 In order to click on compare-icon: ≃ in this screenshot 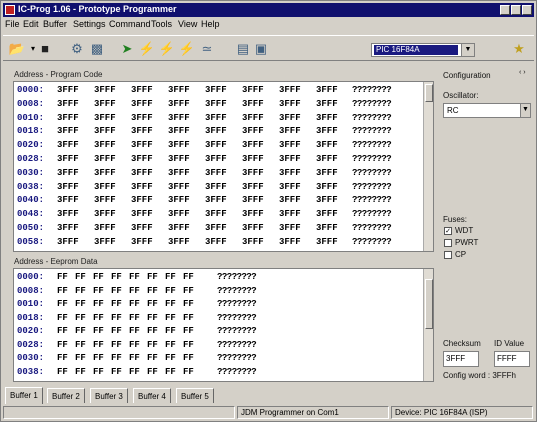, I will do `click(207, 49)`.